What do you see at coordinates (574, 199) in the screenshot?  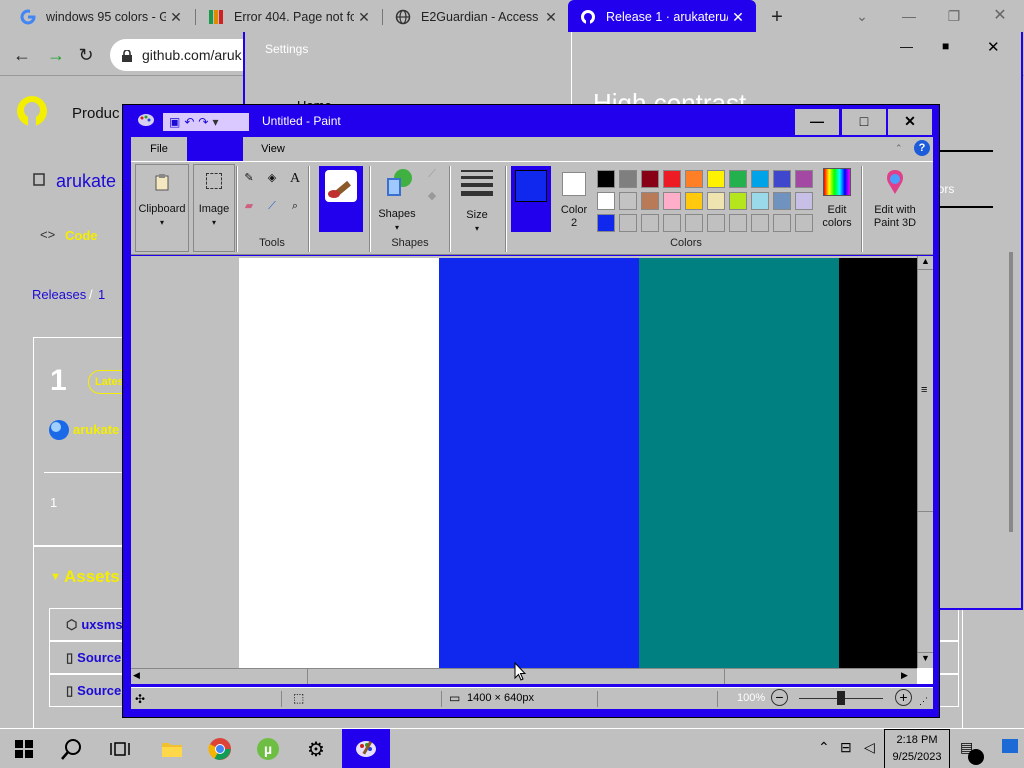 I see `color2-button: Color 2` at bounding box center [574, 199].